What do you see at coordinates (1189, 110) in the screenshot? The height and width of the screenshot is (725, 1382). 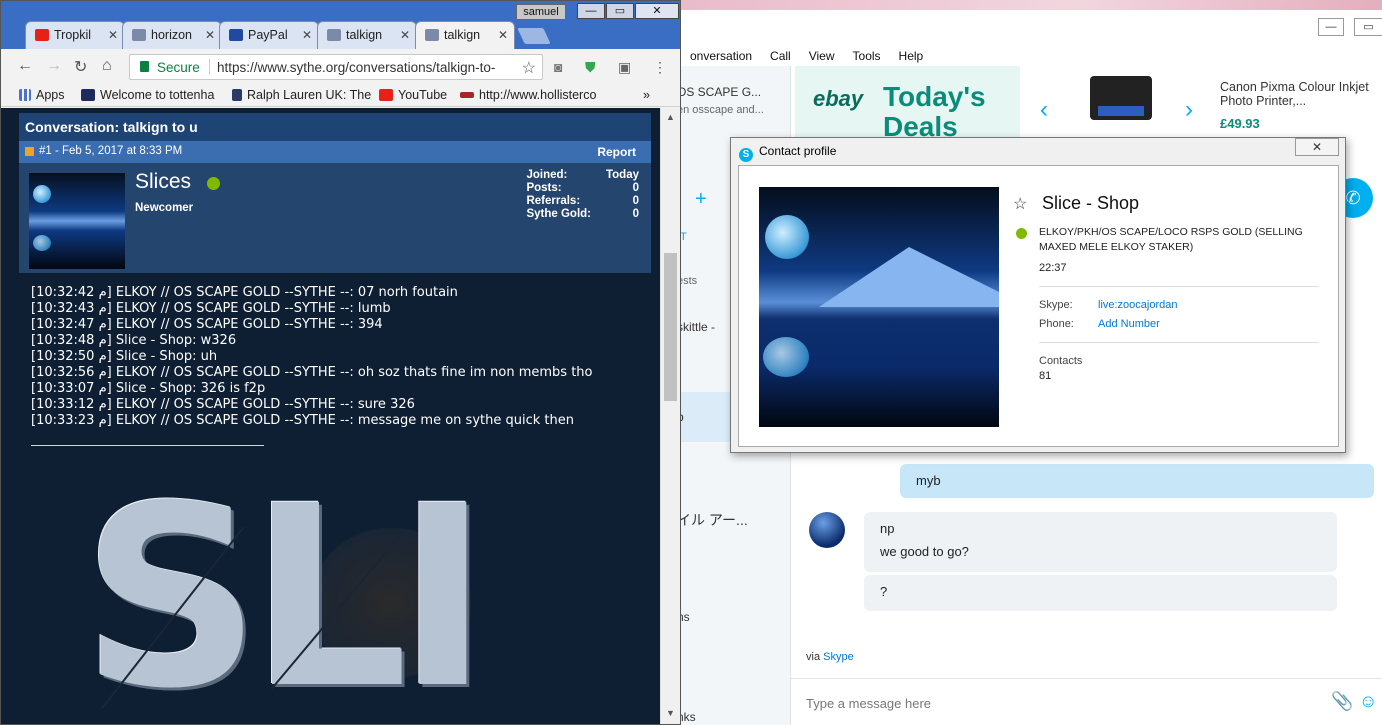 I see `chevron-right-icon: ›` at bounding box center [1189, 110].